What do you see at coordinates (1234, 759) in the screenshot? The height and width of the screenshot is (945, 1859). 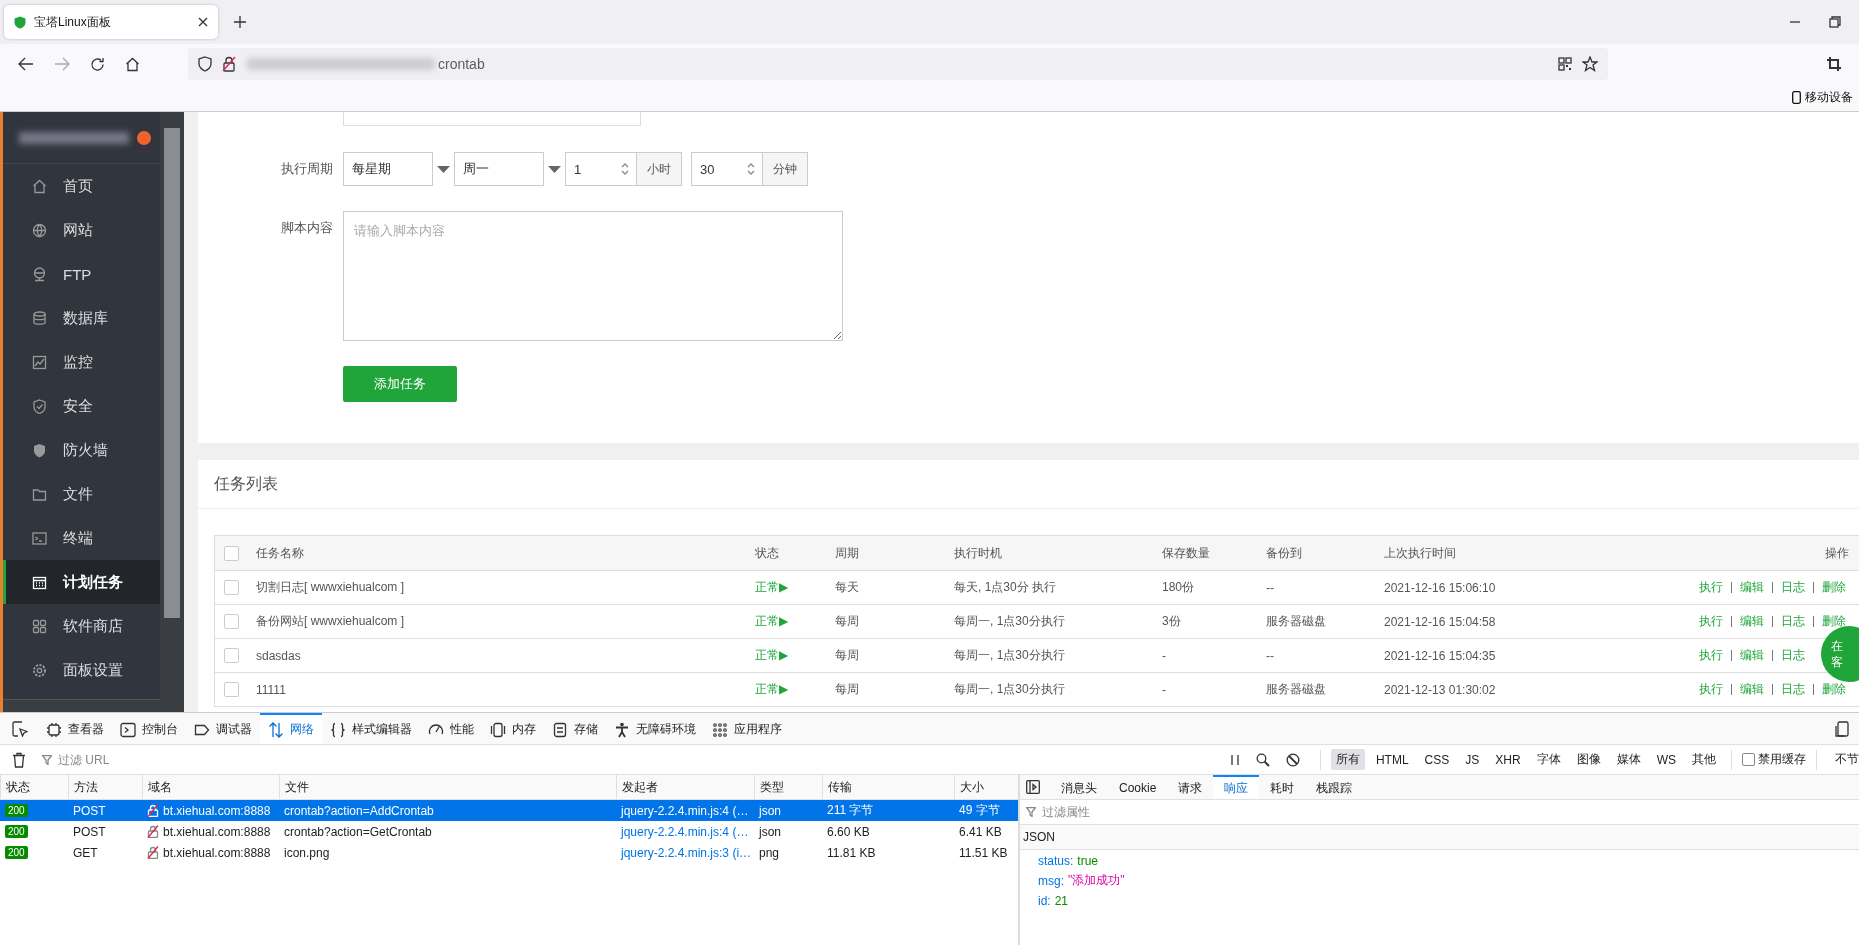 I see `pause-icon` at bounding box center [1234, 759].